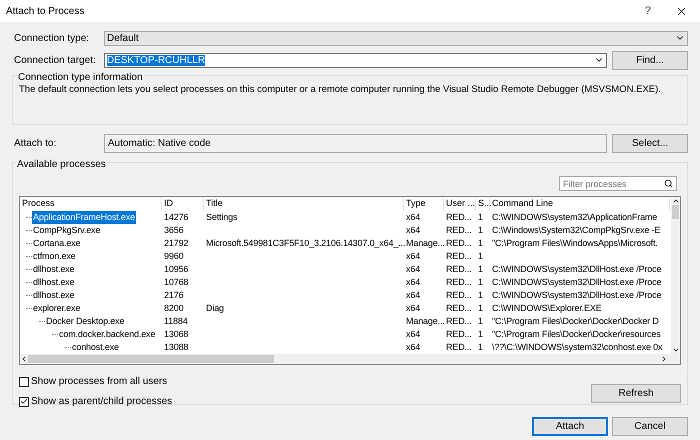  I want to click on column-header: Type, so click(424, 204).